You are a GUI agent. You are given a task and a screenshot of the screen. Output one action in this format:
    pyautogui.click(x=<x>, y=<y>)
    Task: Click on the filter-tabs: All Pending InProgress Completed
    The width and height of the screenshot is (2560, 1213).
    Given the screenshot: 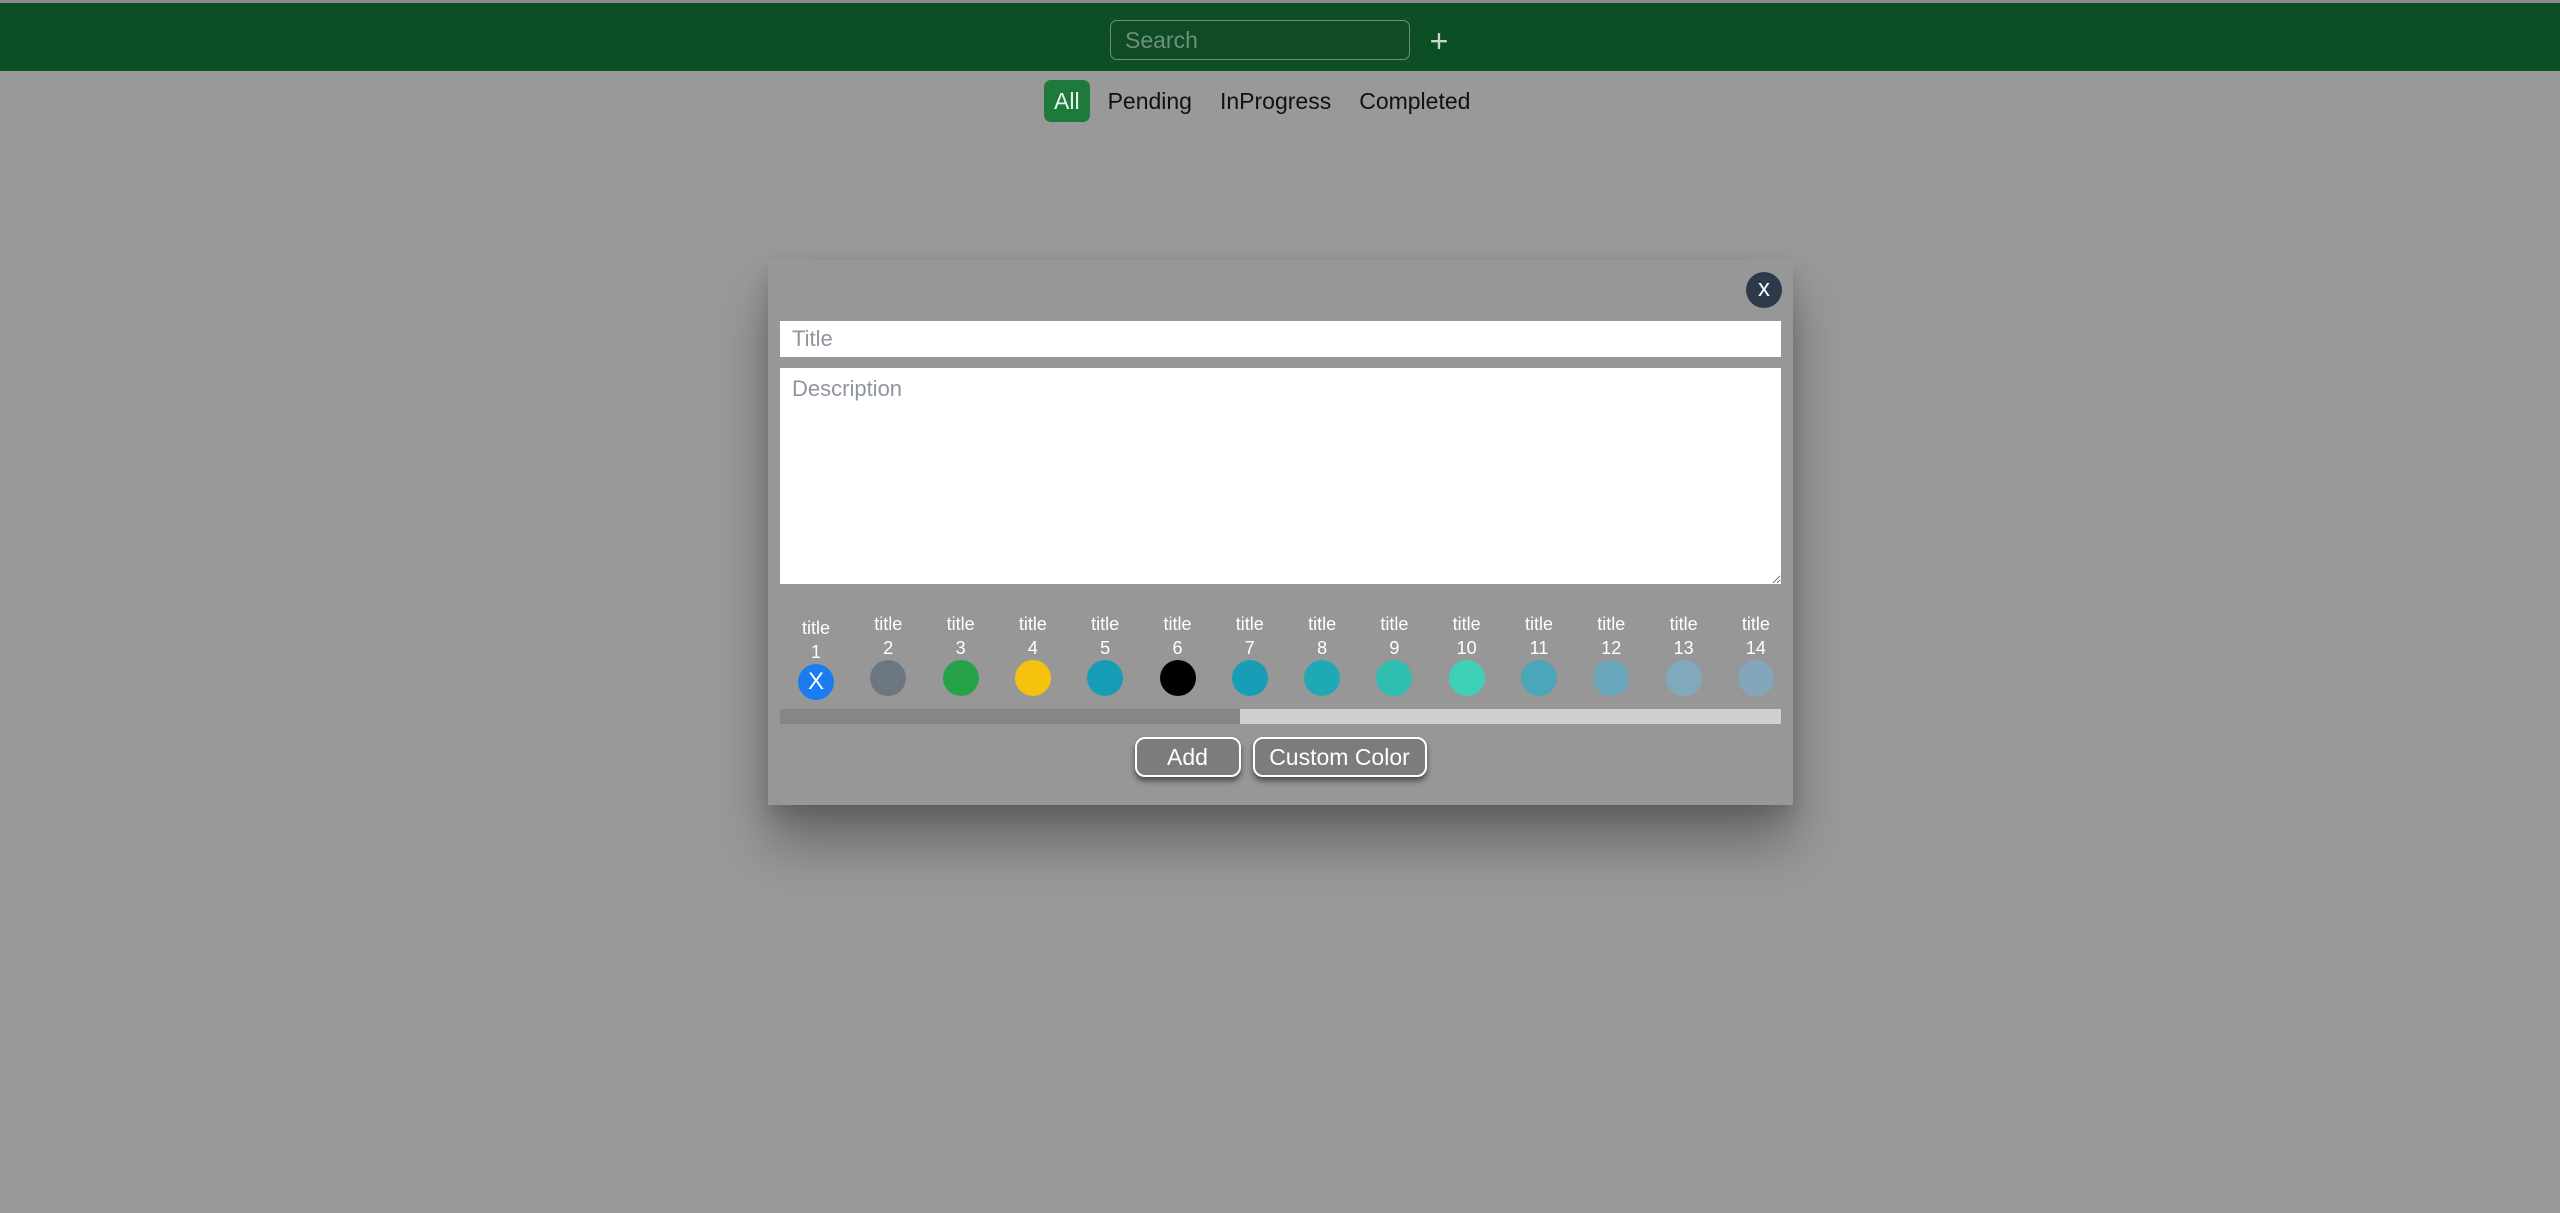 What is the action you would take?
    pyautogui.click(x=1262, y=101)
    